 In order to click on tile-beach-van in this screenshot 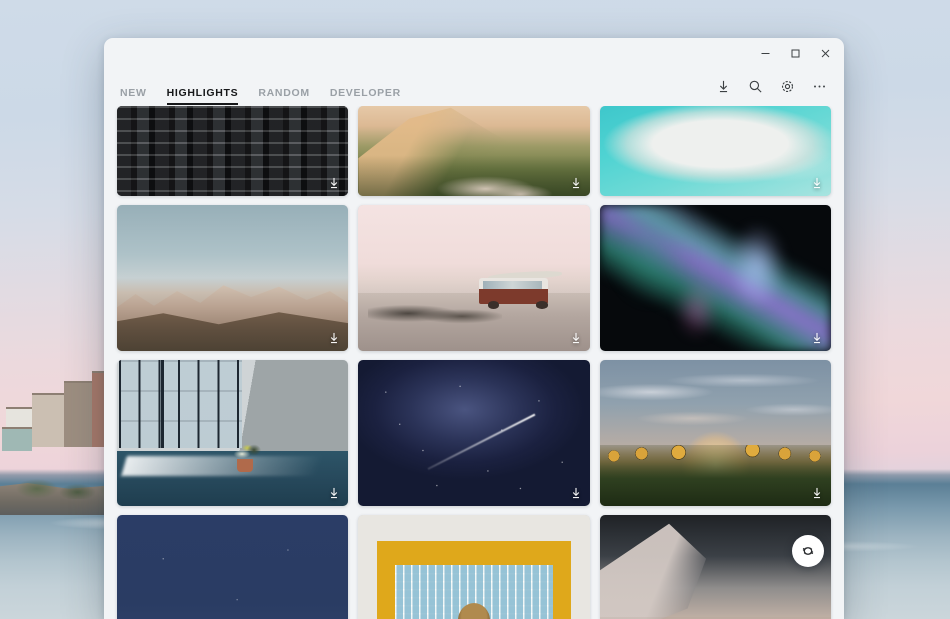, I will do `click(474, 278)`.